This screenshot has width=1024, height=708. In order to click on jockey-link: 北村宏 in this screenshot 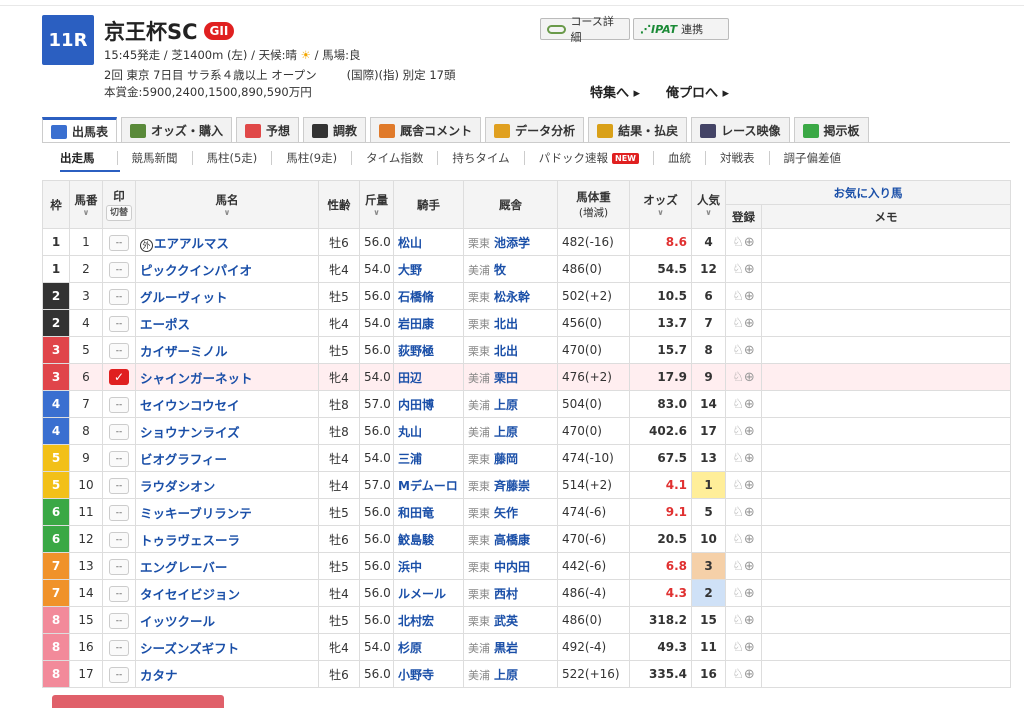, I will do `click(416, 621)`.